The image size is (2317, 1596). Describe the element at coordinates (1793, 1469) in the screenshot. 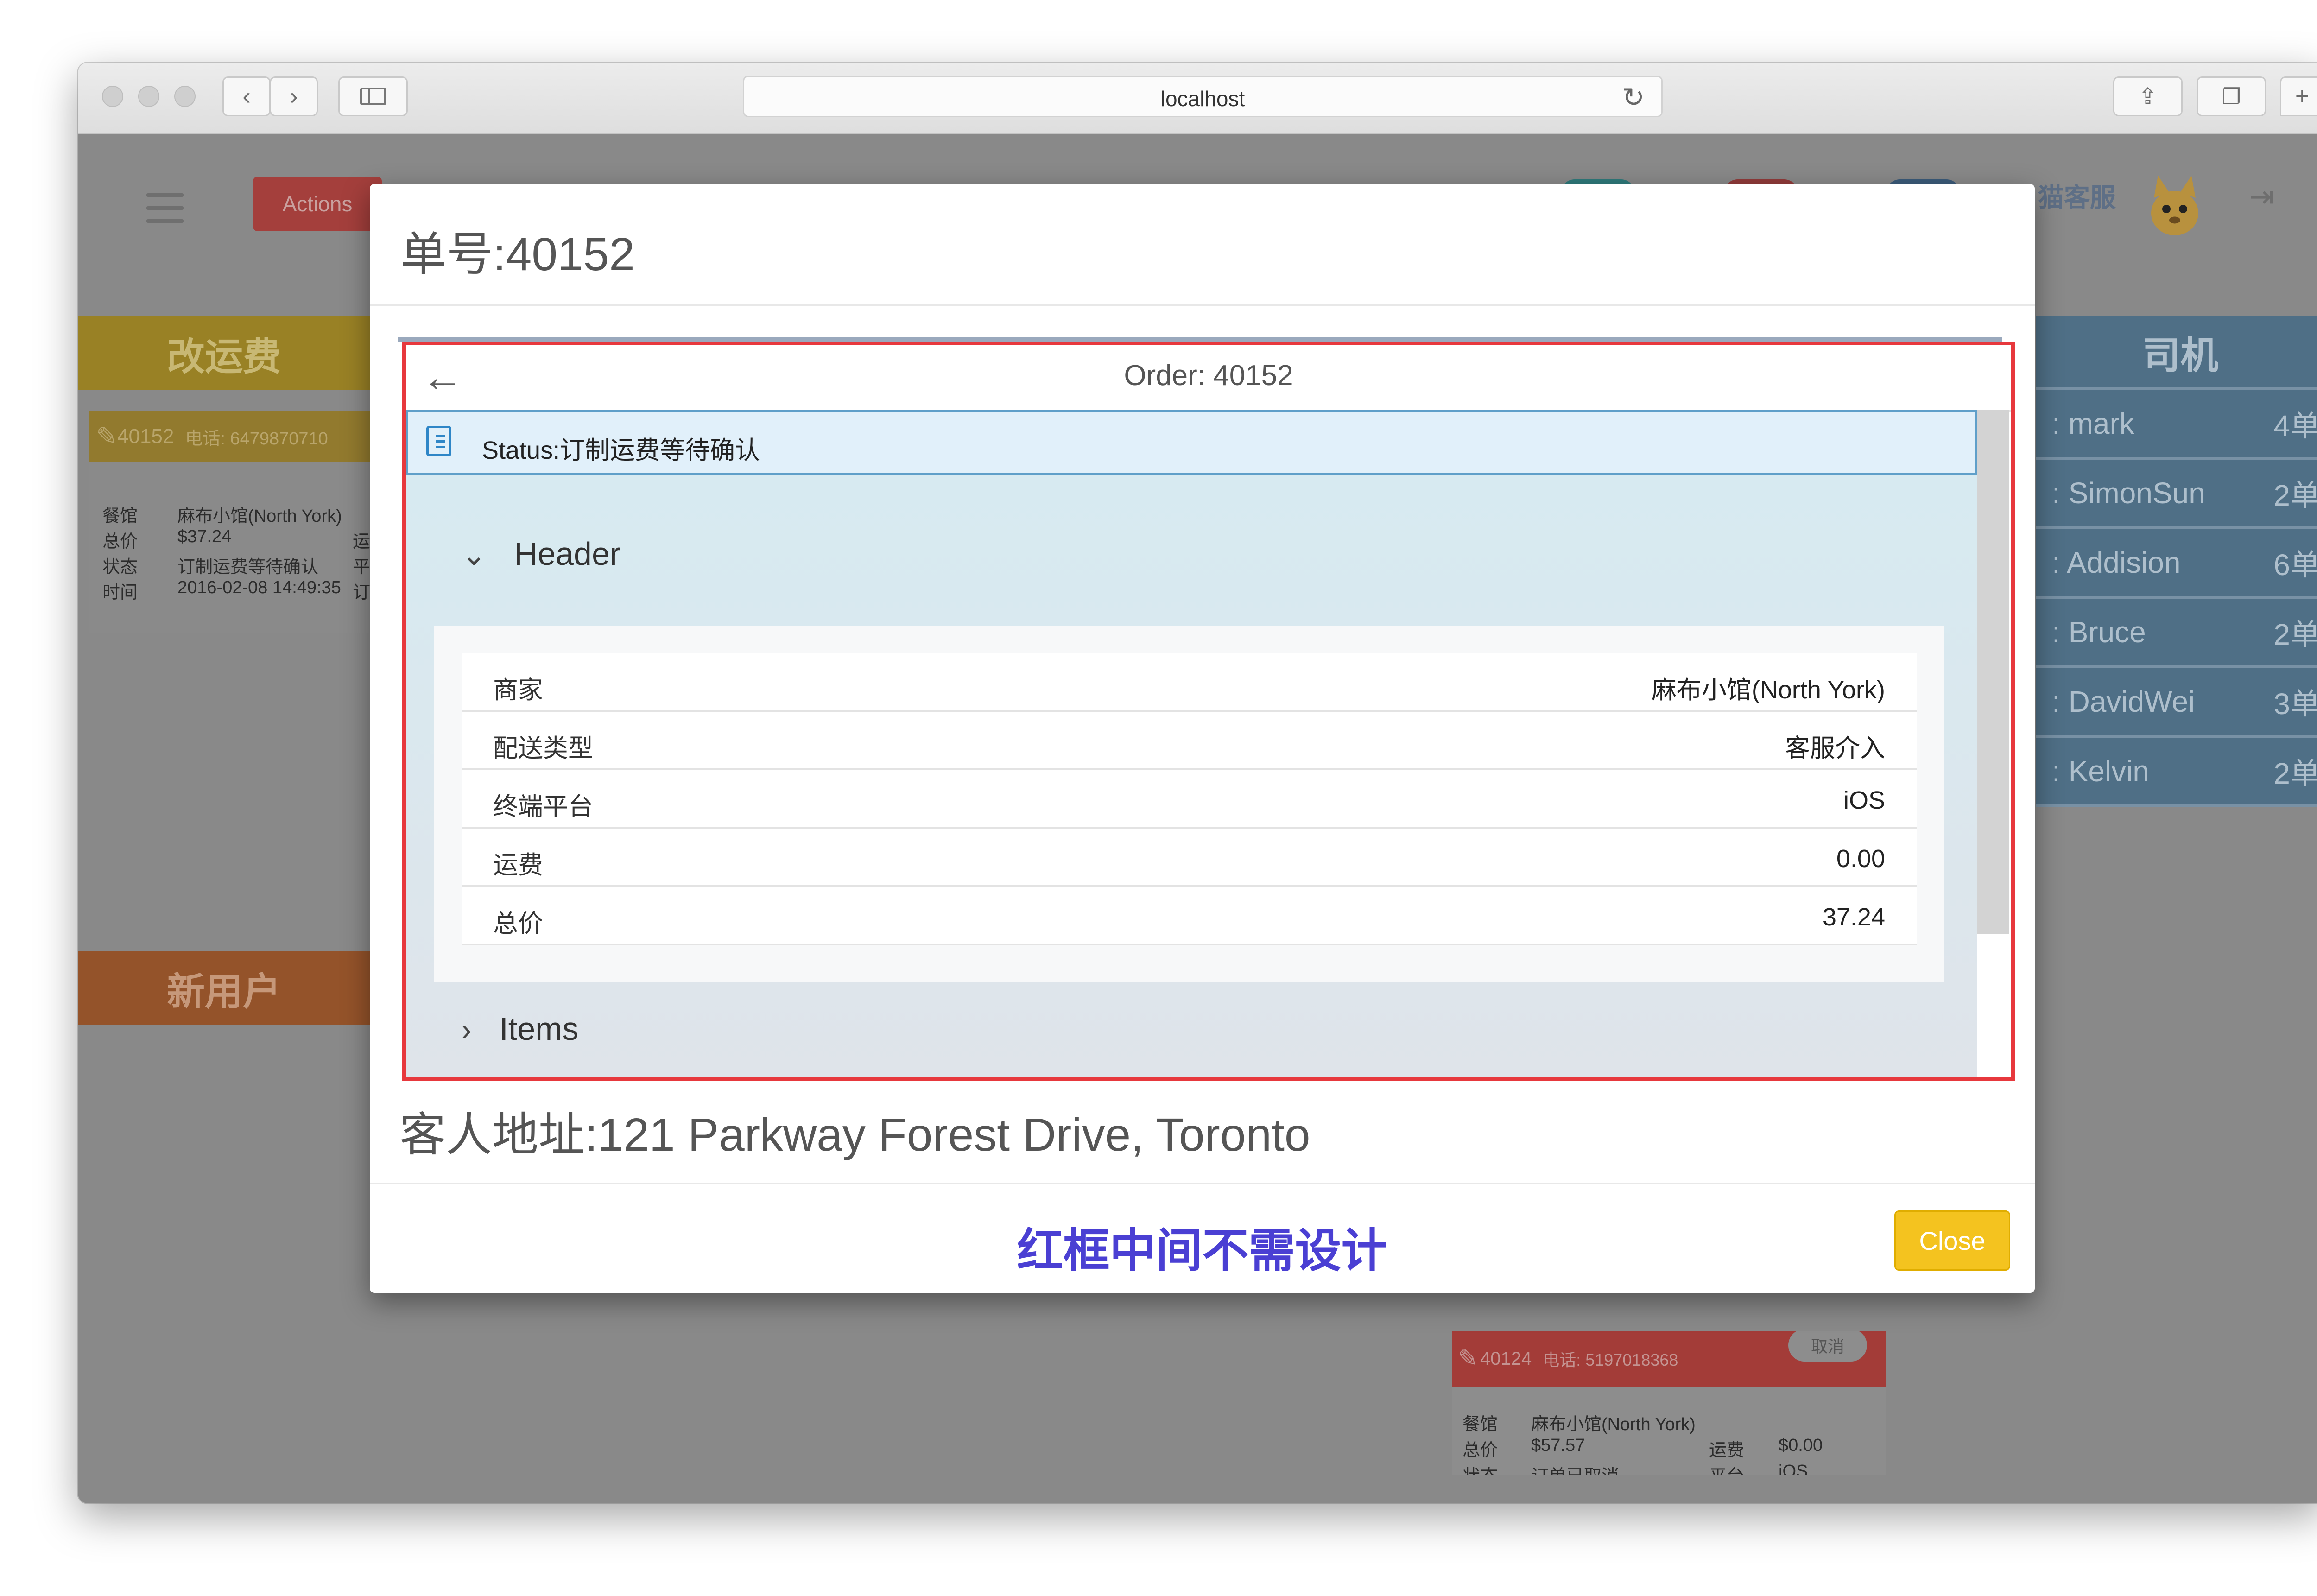

I see `order-card-value: iOS` at that location.